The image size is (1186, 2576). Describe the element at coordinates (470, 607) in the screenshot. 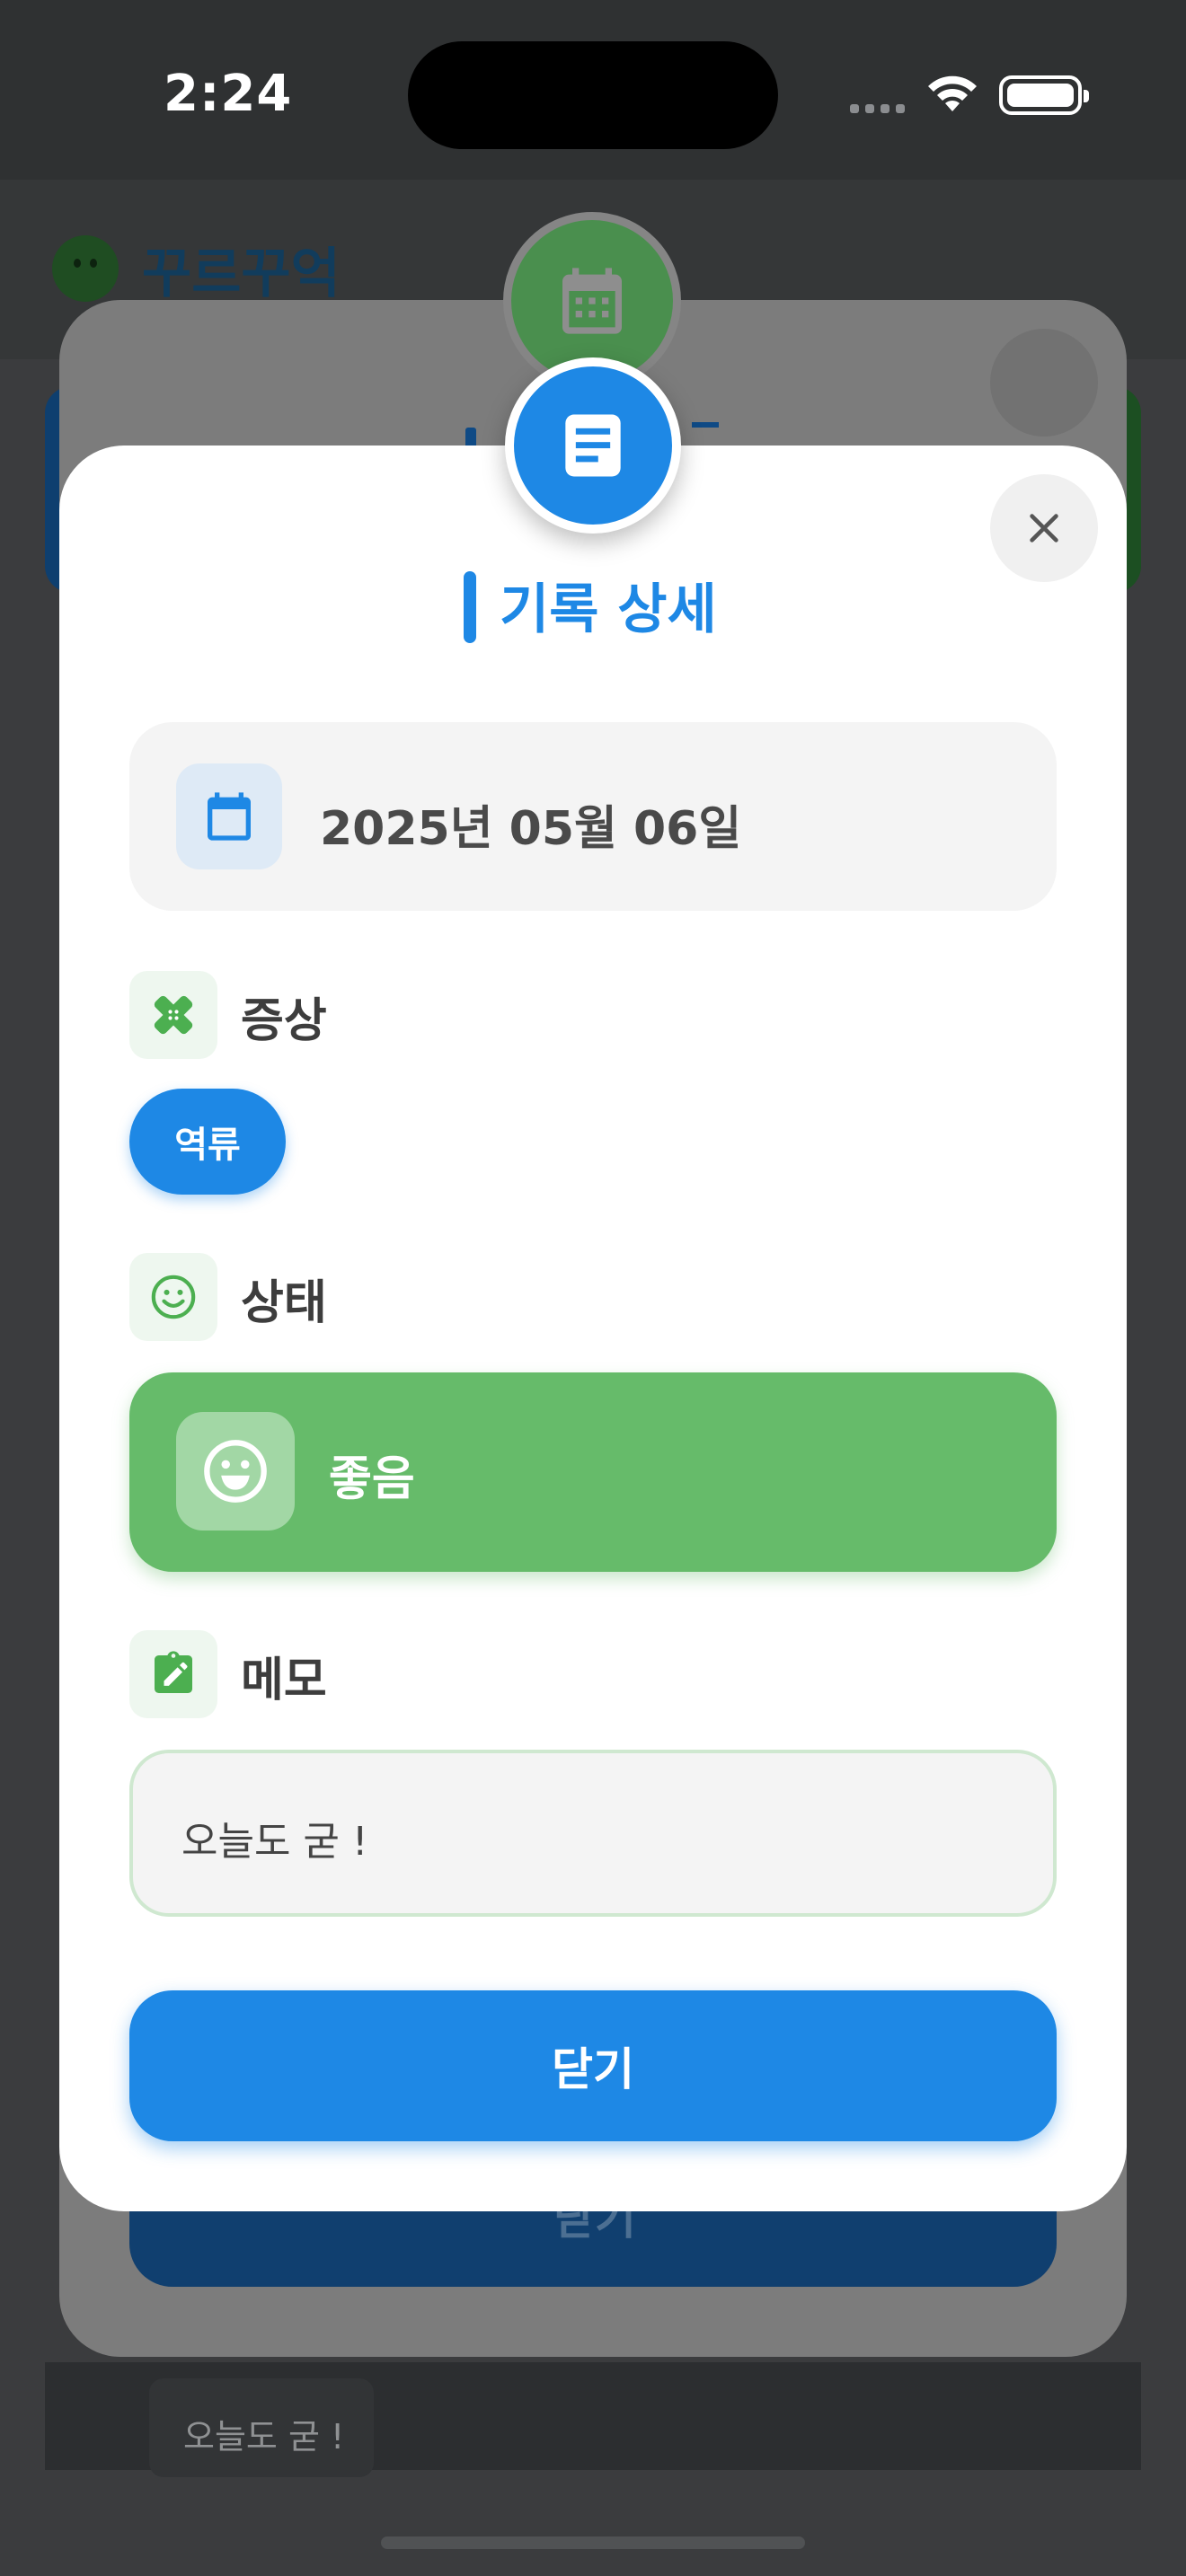

I see `title-accent-bar` at that location.